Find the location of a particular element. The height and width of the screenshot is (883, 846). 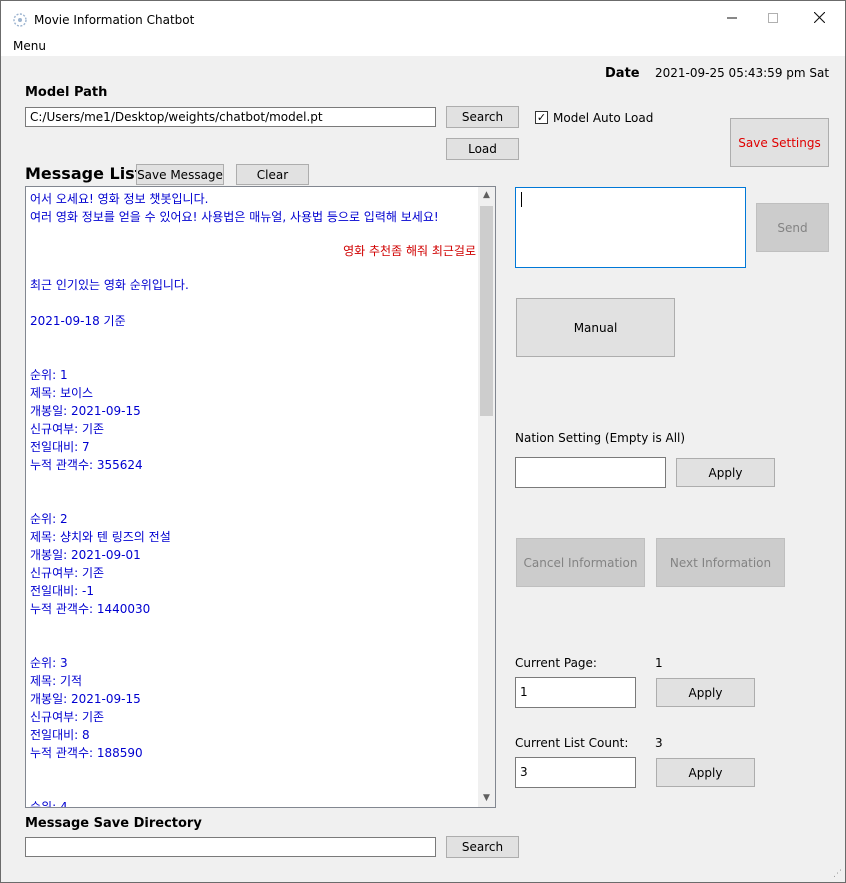

maximize-icon is located at coordinates (773, 18).